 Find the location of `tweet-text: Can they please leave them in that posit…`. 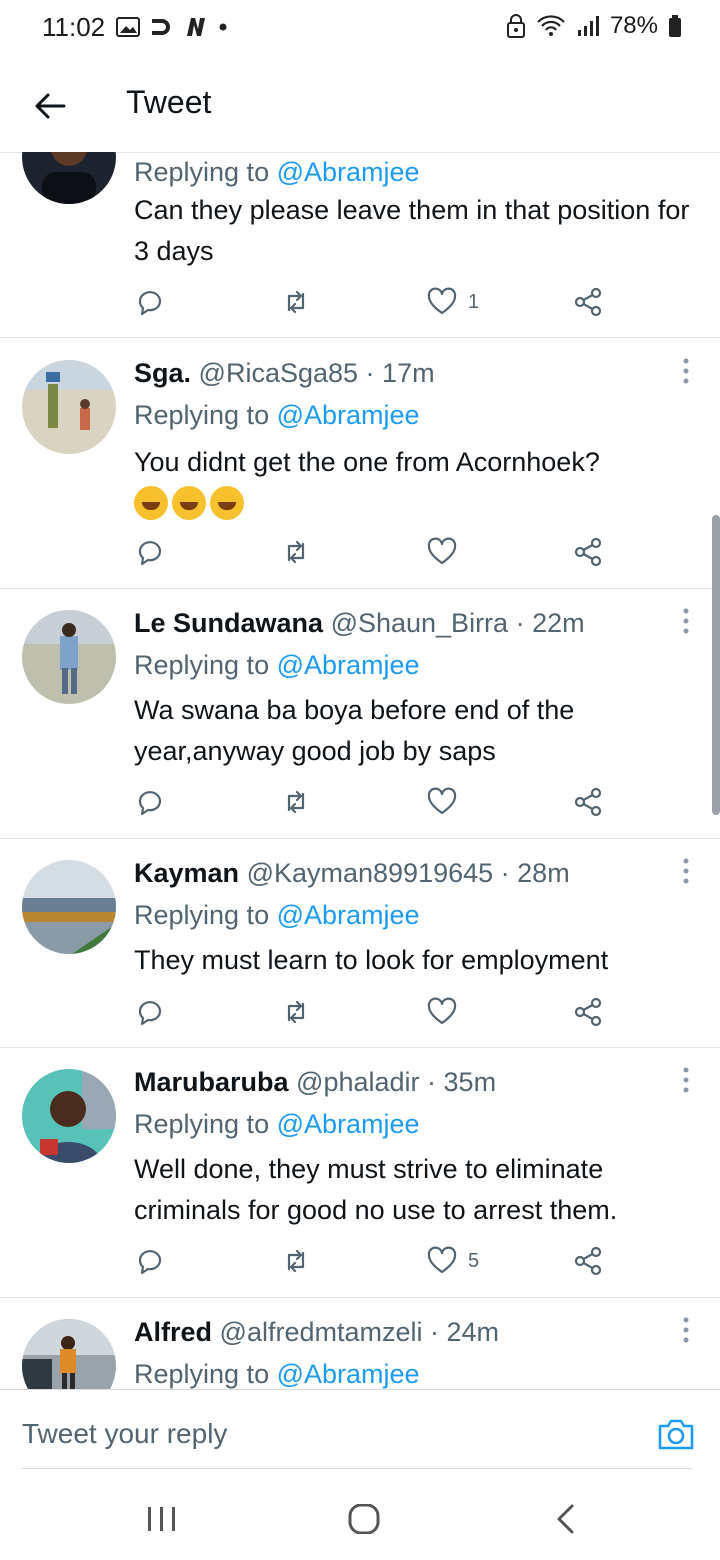

tweet-text: Can they please leave them in that posit… is located at coordinates (412, 230).